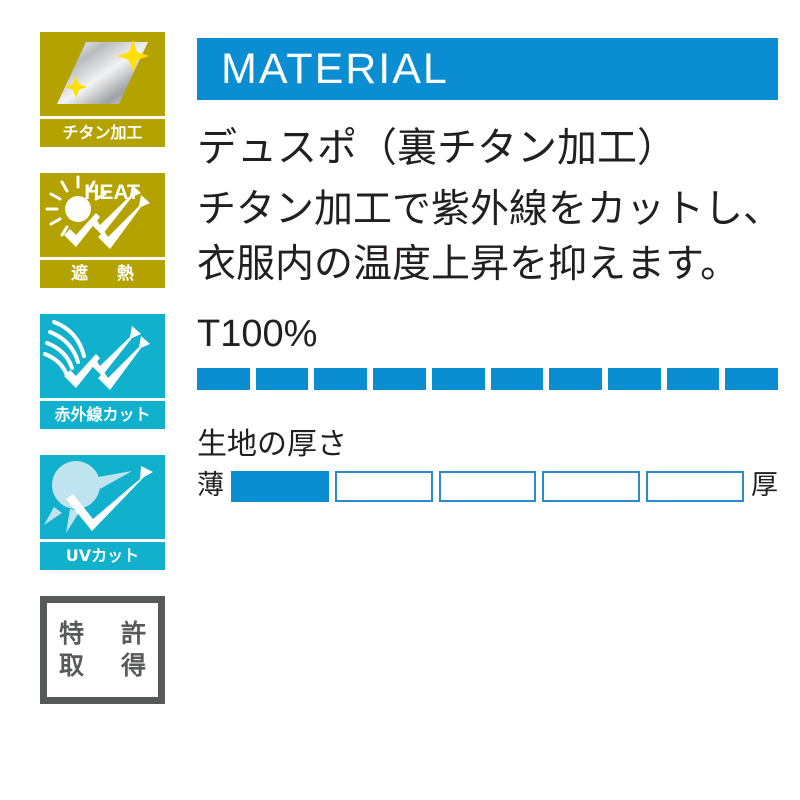 The height and width of the screenshot is (800, 800). What do you see at coordinates (210, 485) in the screenshot?
I see `thickness-min-label: 薄` at bounding box center [210, 485].